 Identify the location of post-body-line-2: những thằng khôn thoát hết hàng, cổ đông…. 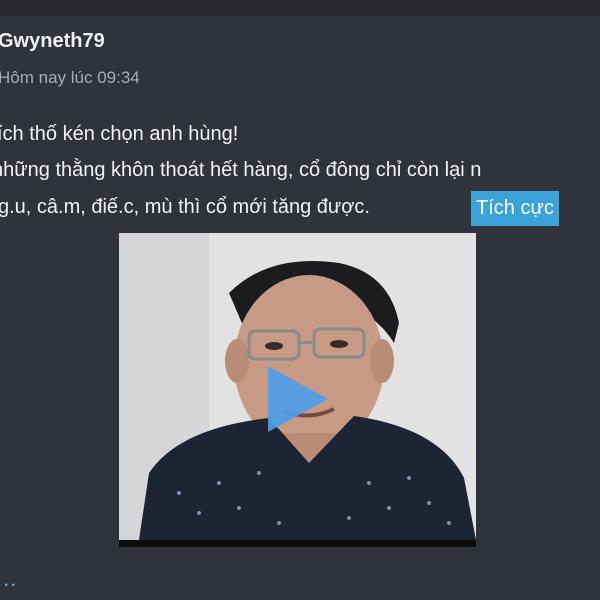
(241, 170).